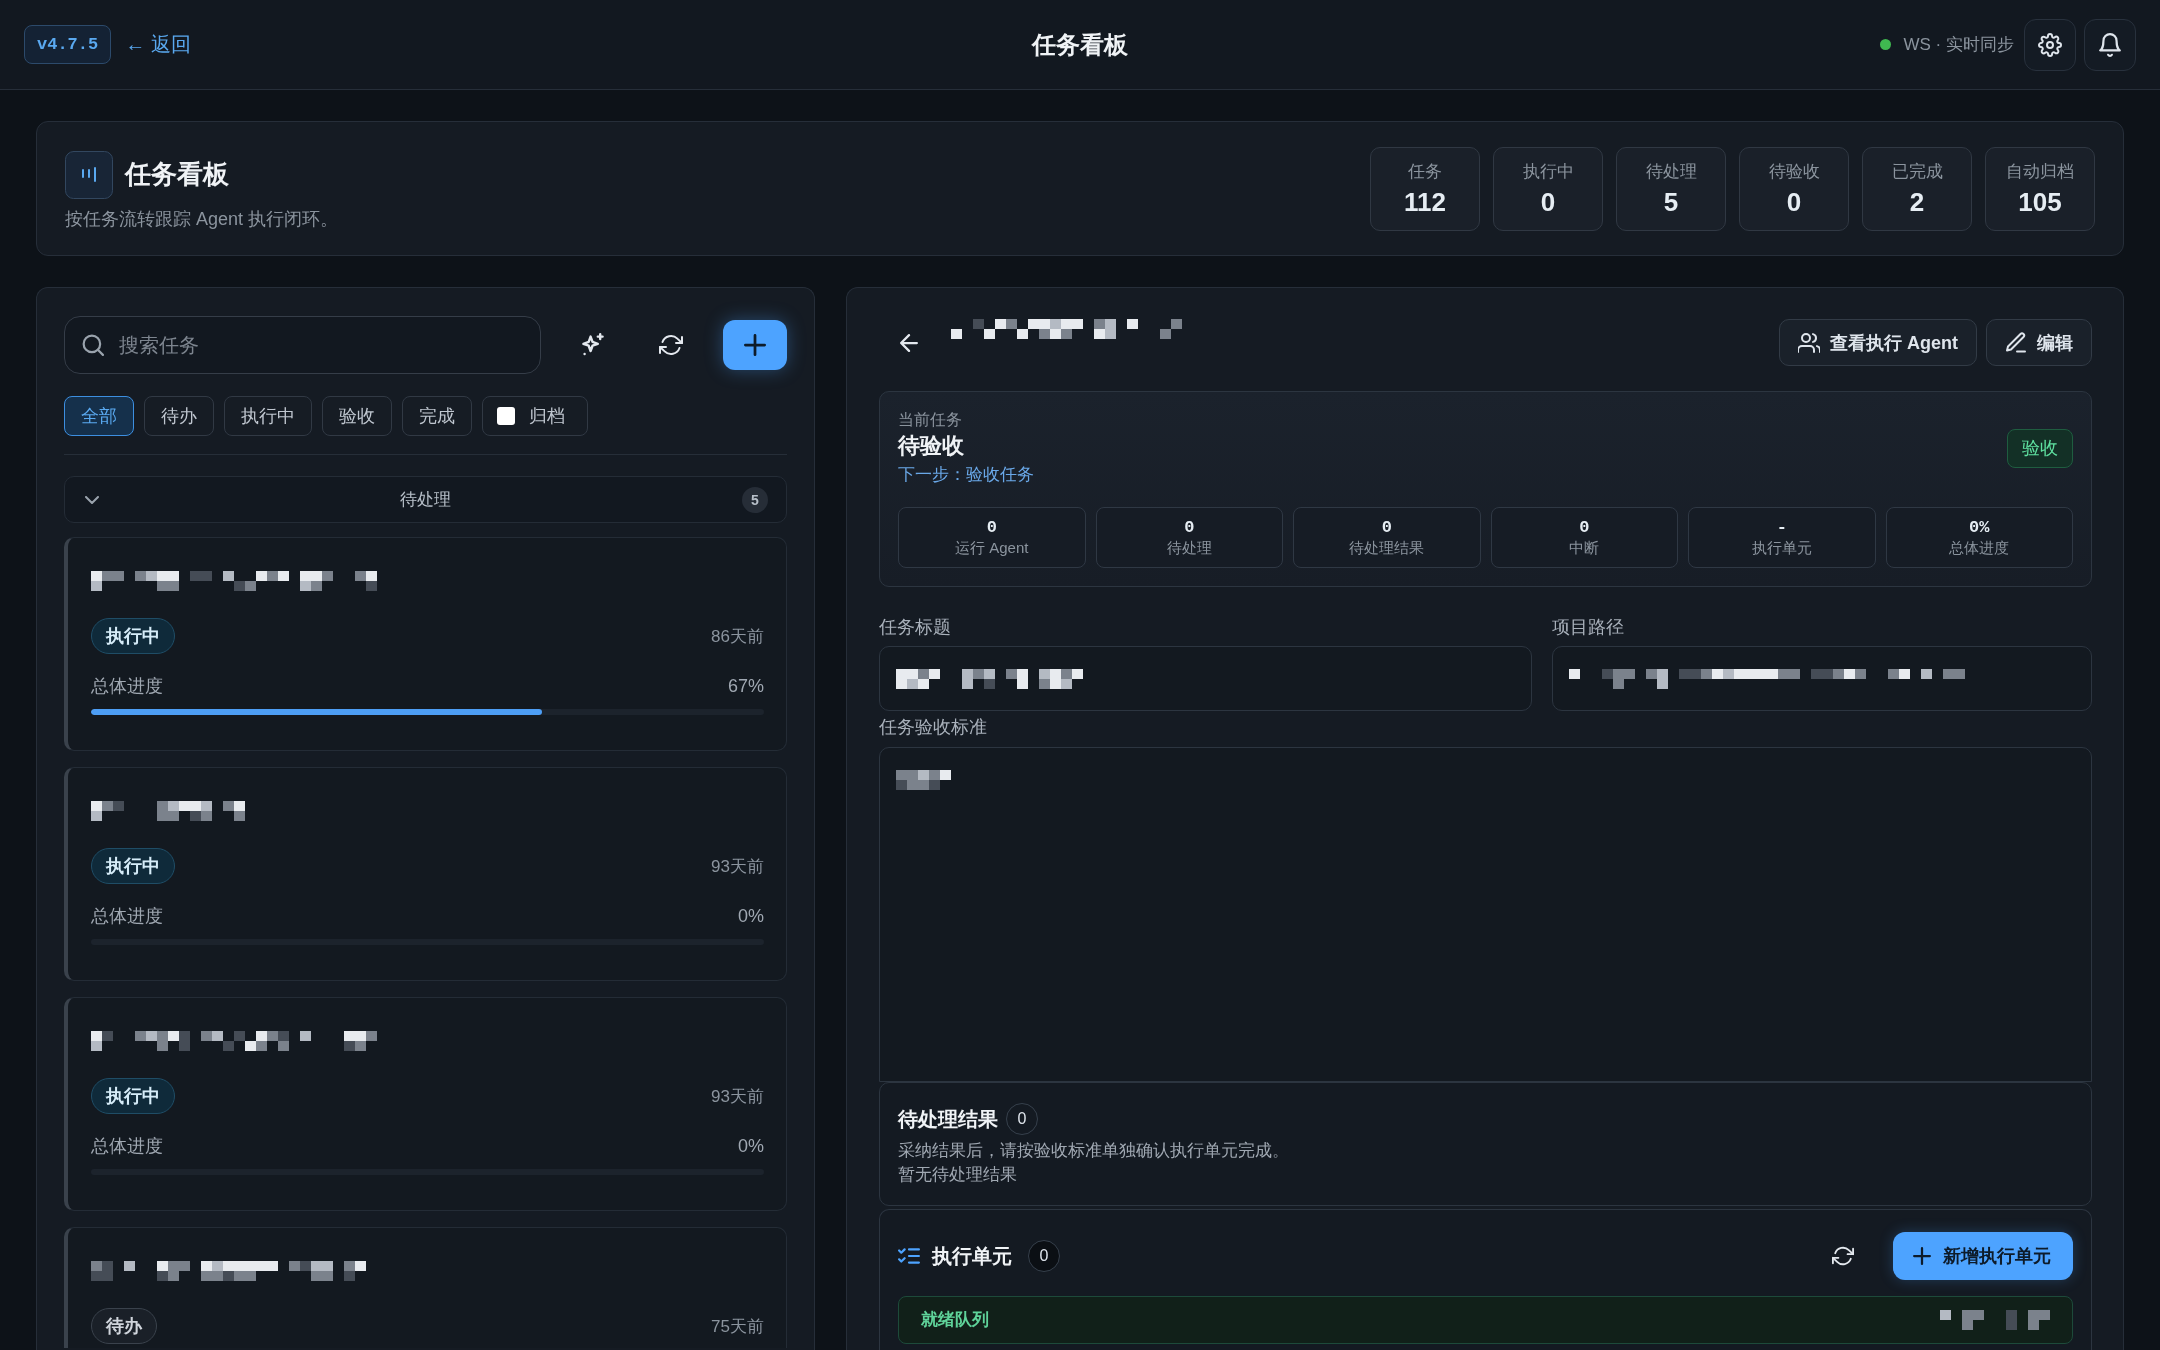 This screenshot has height=1350, width=2160. What do you see at coordinates (268, 416) in the screenshot?
I see `filter-chip: 执行中` at bounding box center [268, 416].